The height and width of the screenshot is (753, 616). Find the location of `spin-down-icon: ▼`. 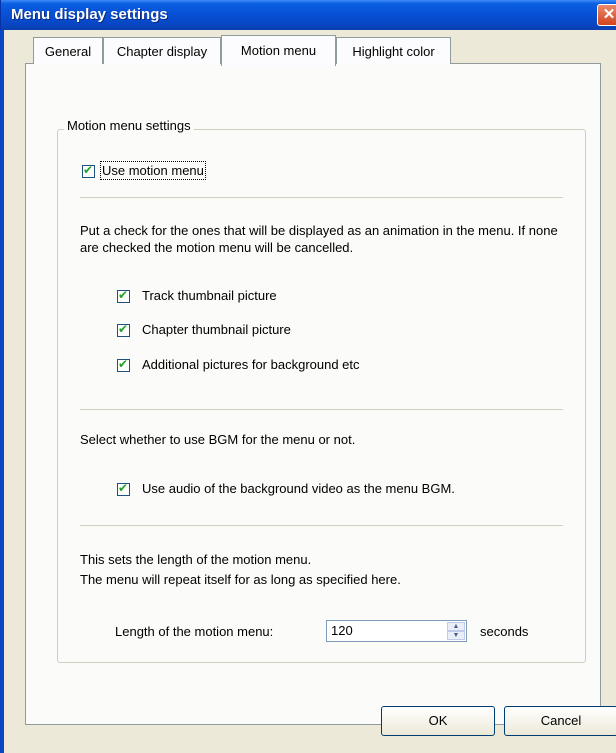

spin-down-icon: ▼ is located at coordinates (456, 635).